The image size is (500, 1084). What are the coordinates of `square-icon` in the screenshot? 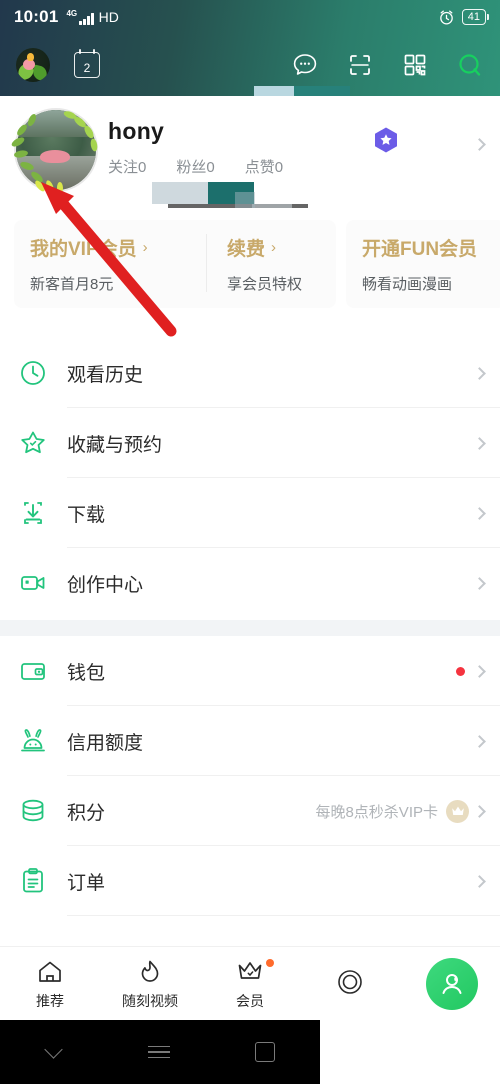 It's located at (265, 1052).